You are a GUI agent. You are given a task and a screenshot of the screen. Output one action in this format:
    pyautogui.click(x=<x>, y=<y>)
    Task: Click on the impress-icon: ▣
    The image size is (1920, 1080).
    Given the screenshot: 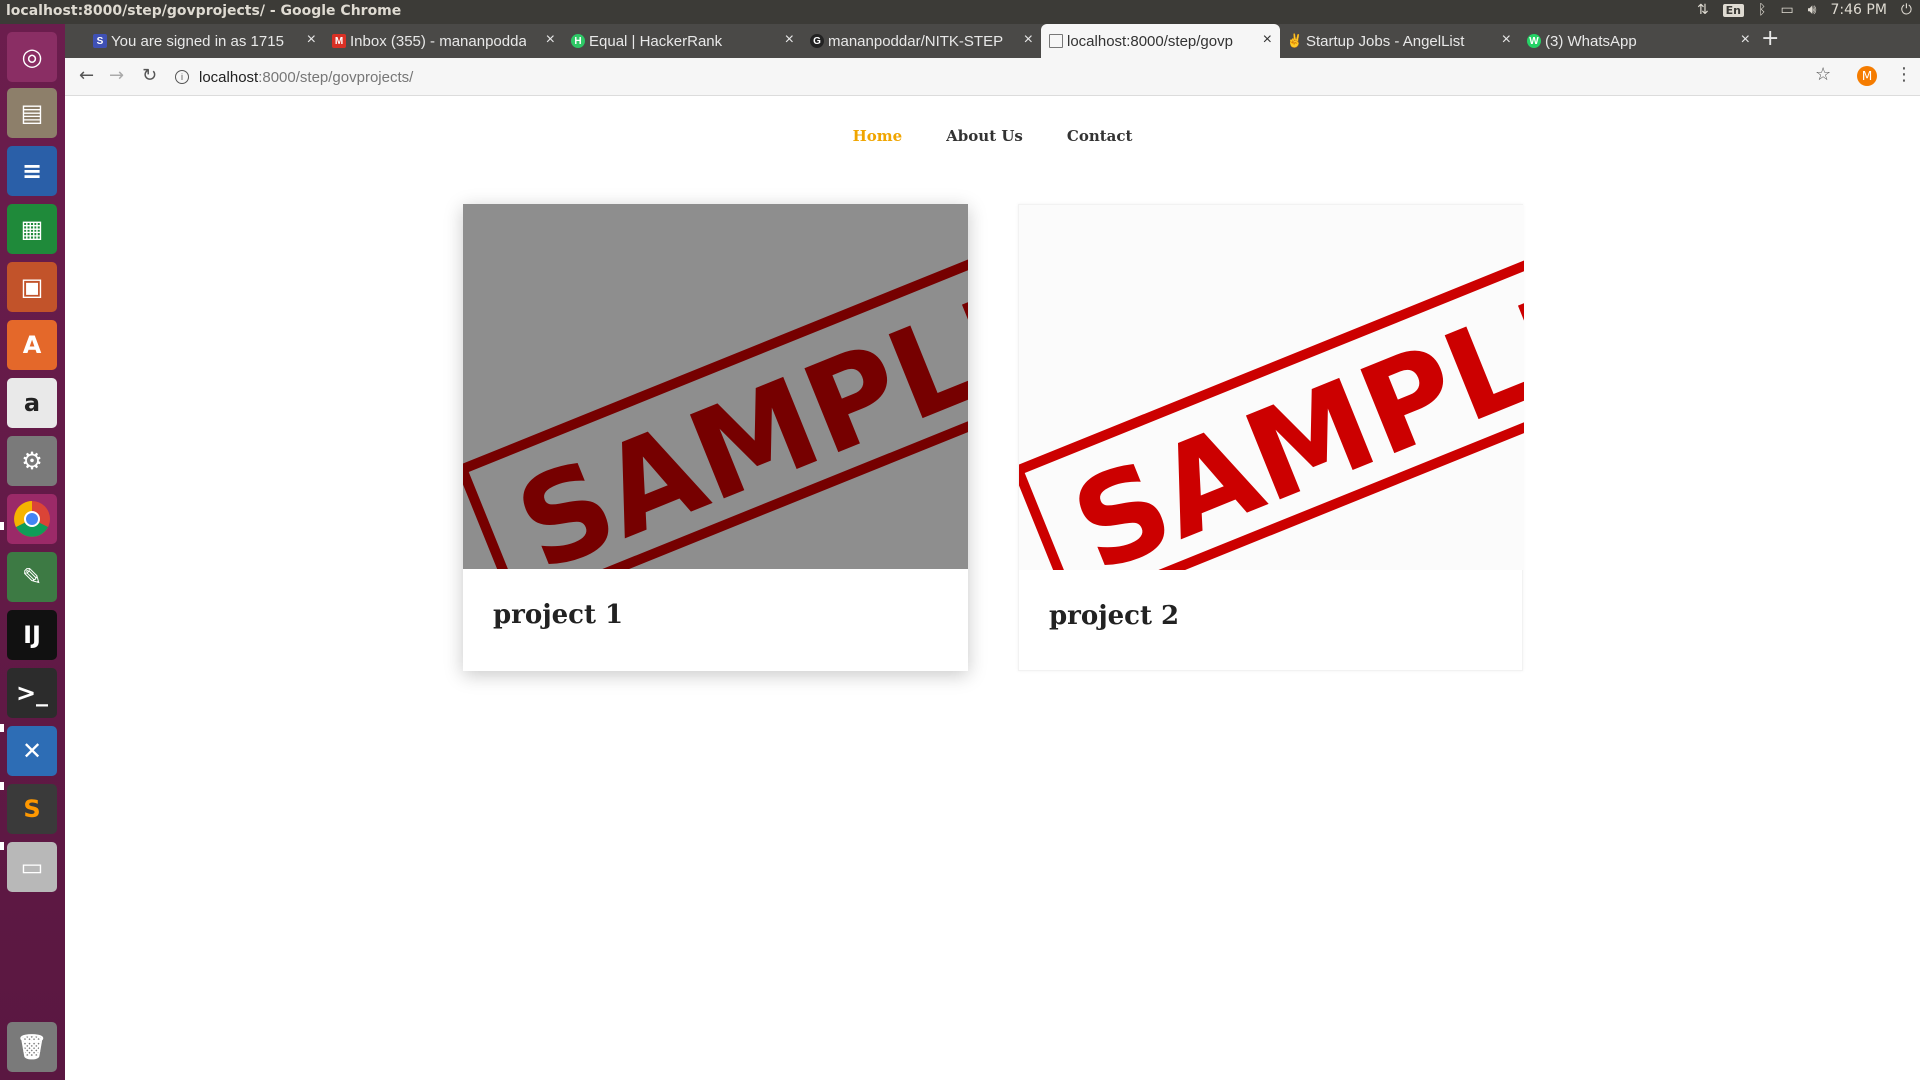 What is the action you would take?
    pyautogui.click(x=32, y=287)
    